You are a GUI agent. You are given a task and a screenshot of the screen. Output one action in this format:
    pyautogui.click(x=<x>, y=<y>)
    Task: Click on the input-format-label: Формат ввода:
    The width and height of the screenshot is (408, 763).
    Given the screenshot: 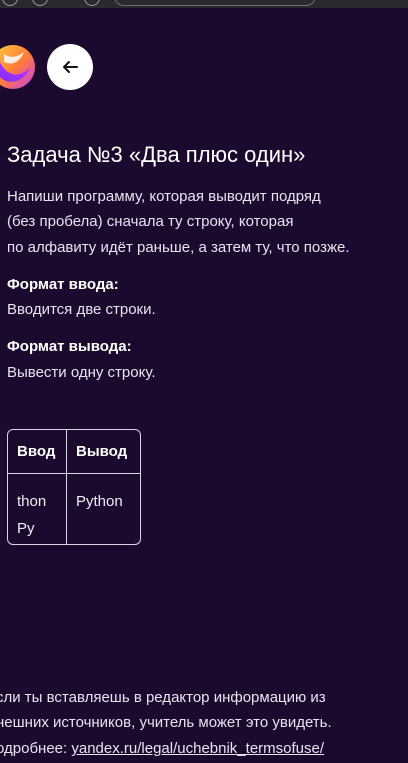 What is the action you would take?
    pyautogui.click(x=63, y=284)
    